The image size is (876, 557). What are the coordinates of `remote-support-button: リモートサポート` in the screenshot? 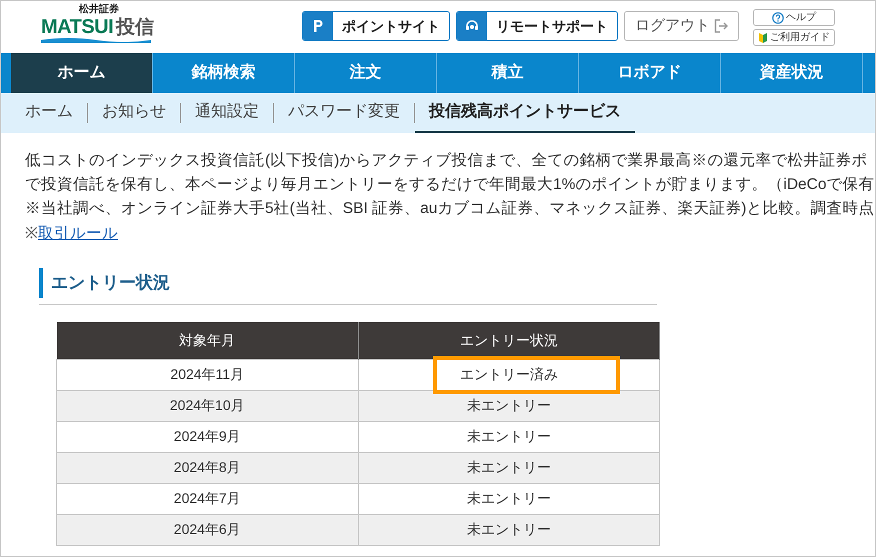 It's located at (537, 26).